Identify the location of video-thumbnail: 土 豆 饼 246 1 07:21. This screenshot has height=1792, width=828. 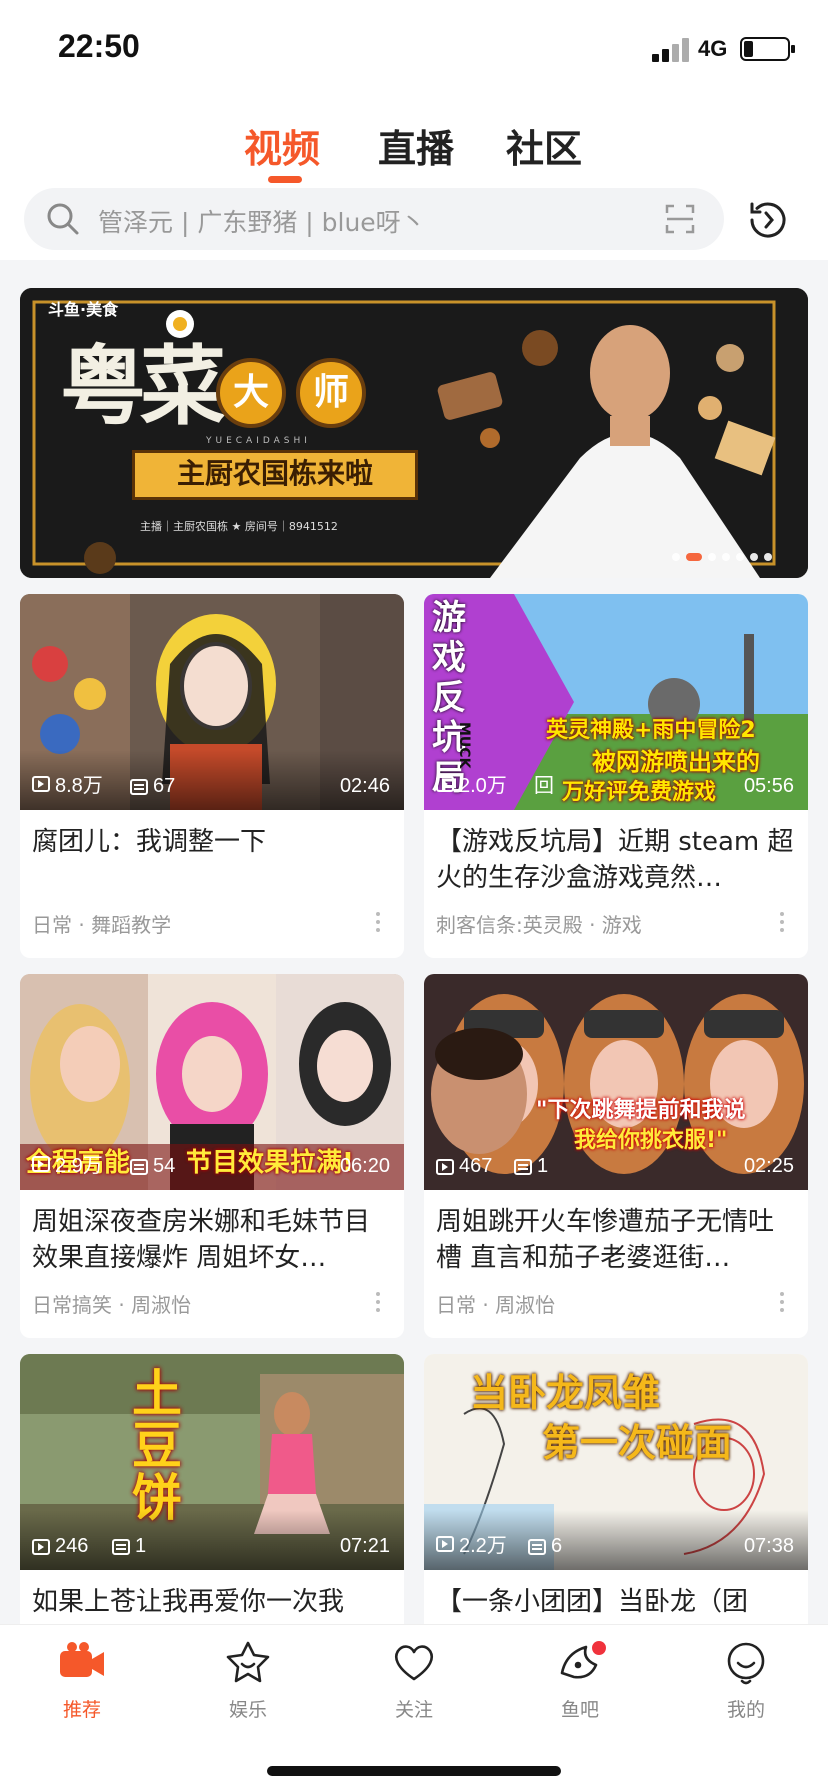
(212, 1462).